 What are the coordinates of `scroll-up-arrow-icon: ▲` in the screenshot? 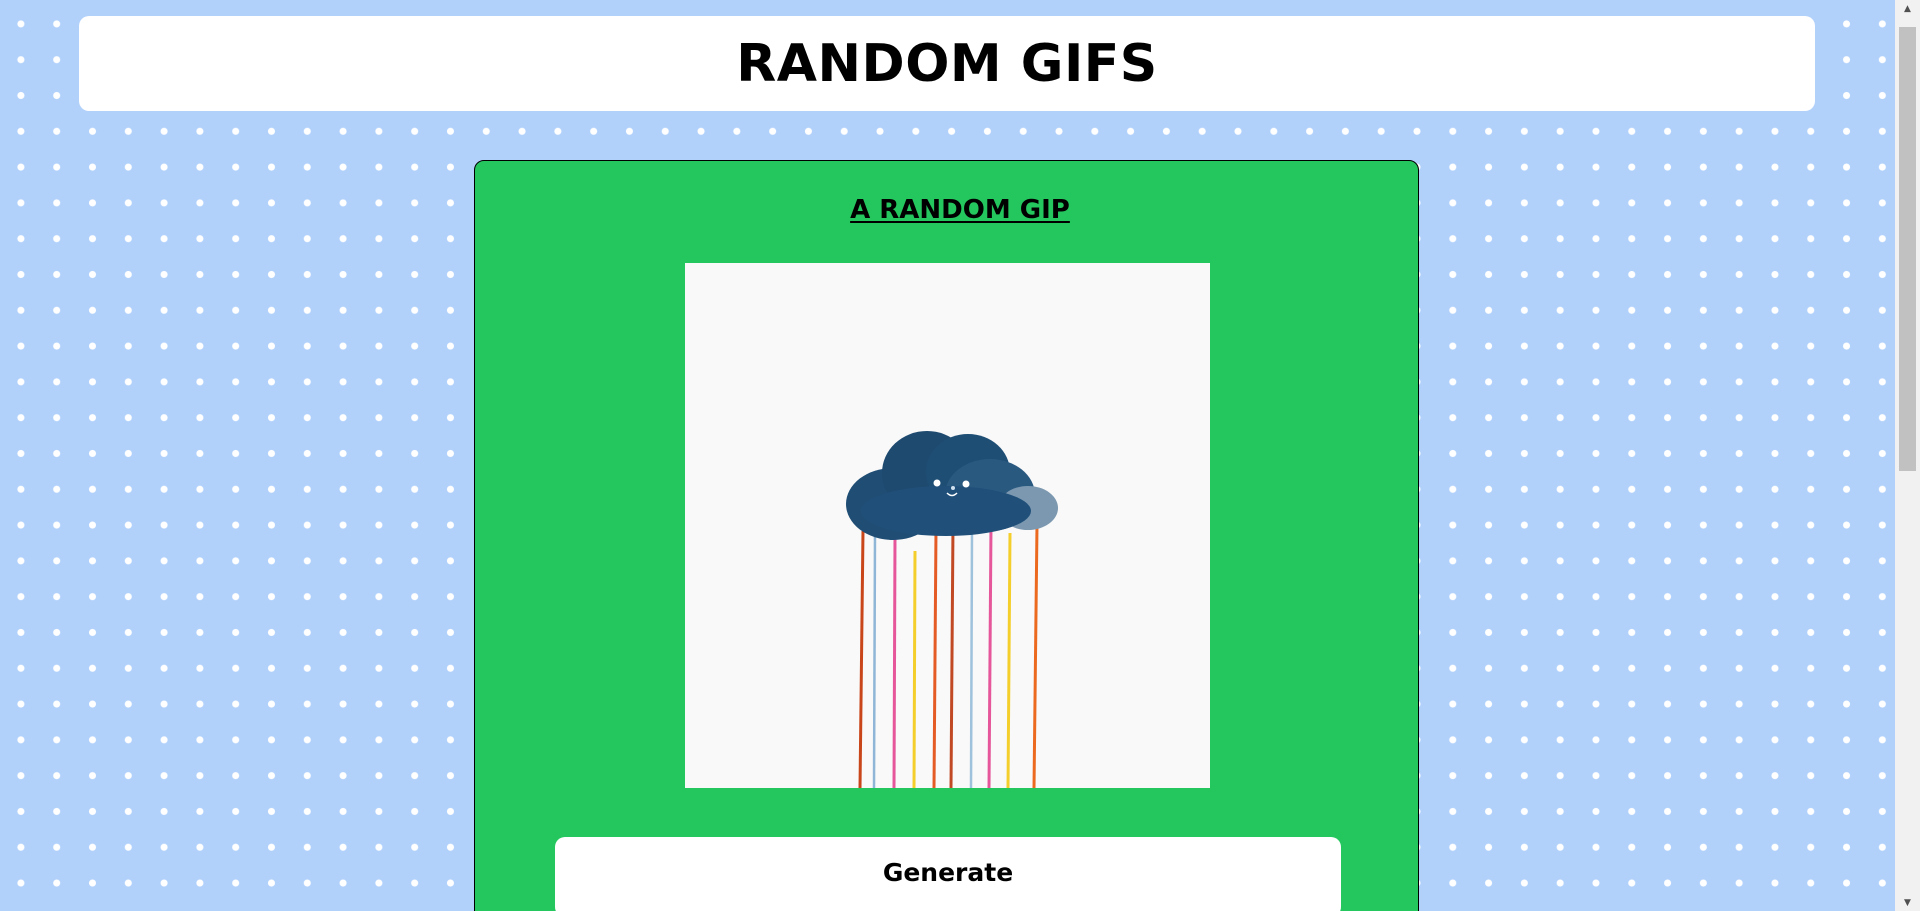 It's located at (1907, 8).